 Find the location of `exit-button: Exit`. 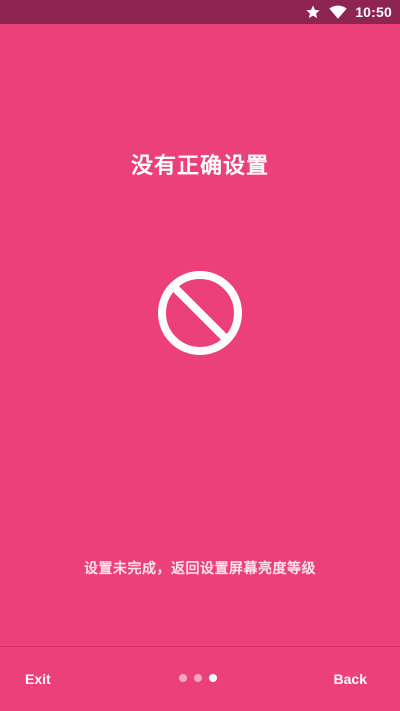

exit-button: Exit is located at coordinates (38, 679).